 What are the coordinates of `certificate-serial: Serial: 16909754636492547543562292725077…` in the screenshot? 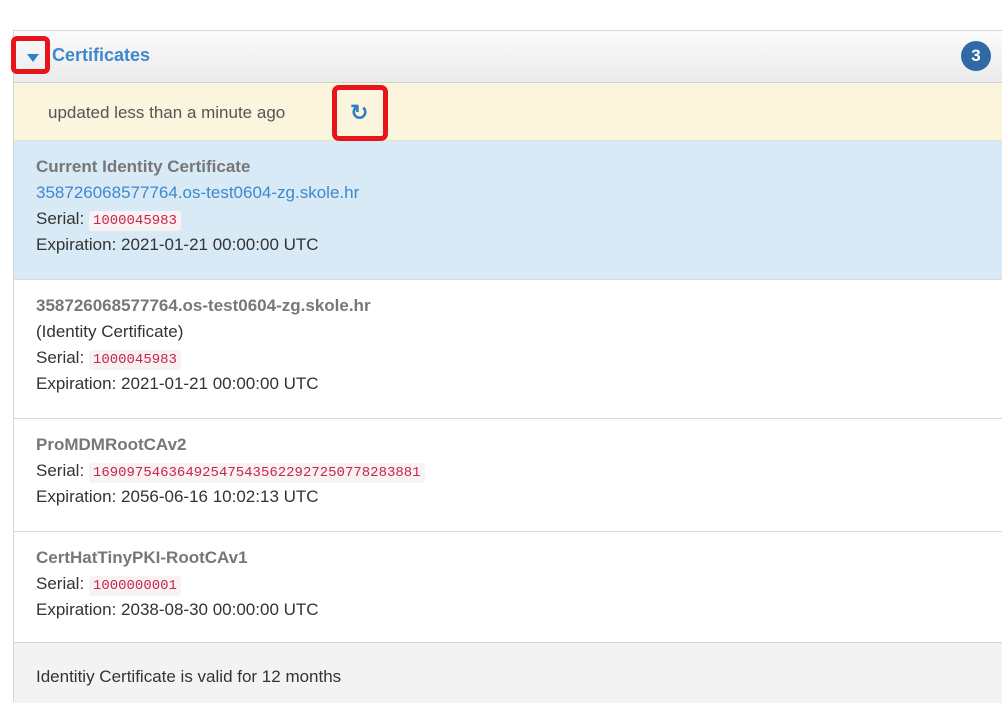 It's located at (519, 472).